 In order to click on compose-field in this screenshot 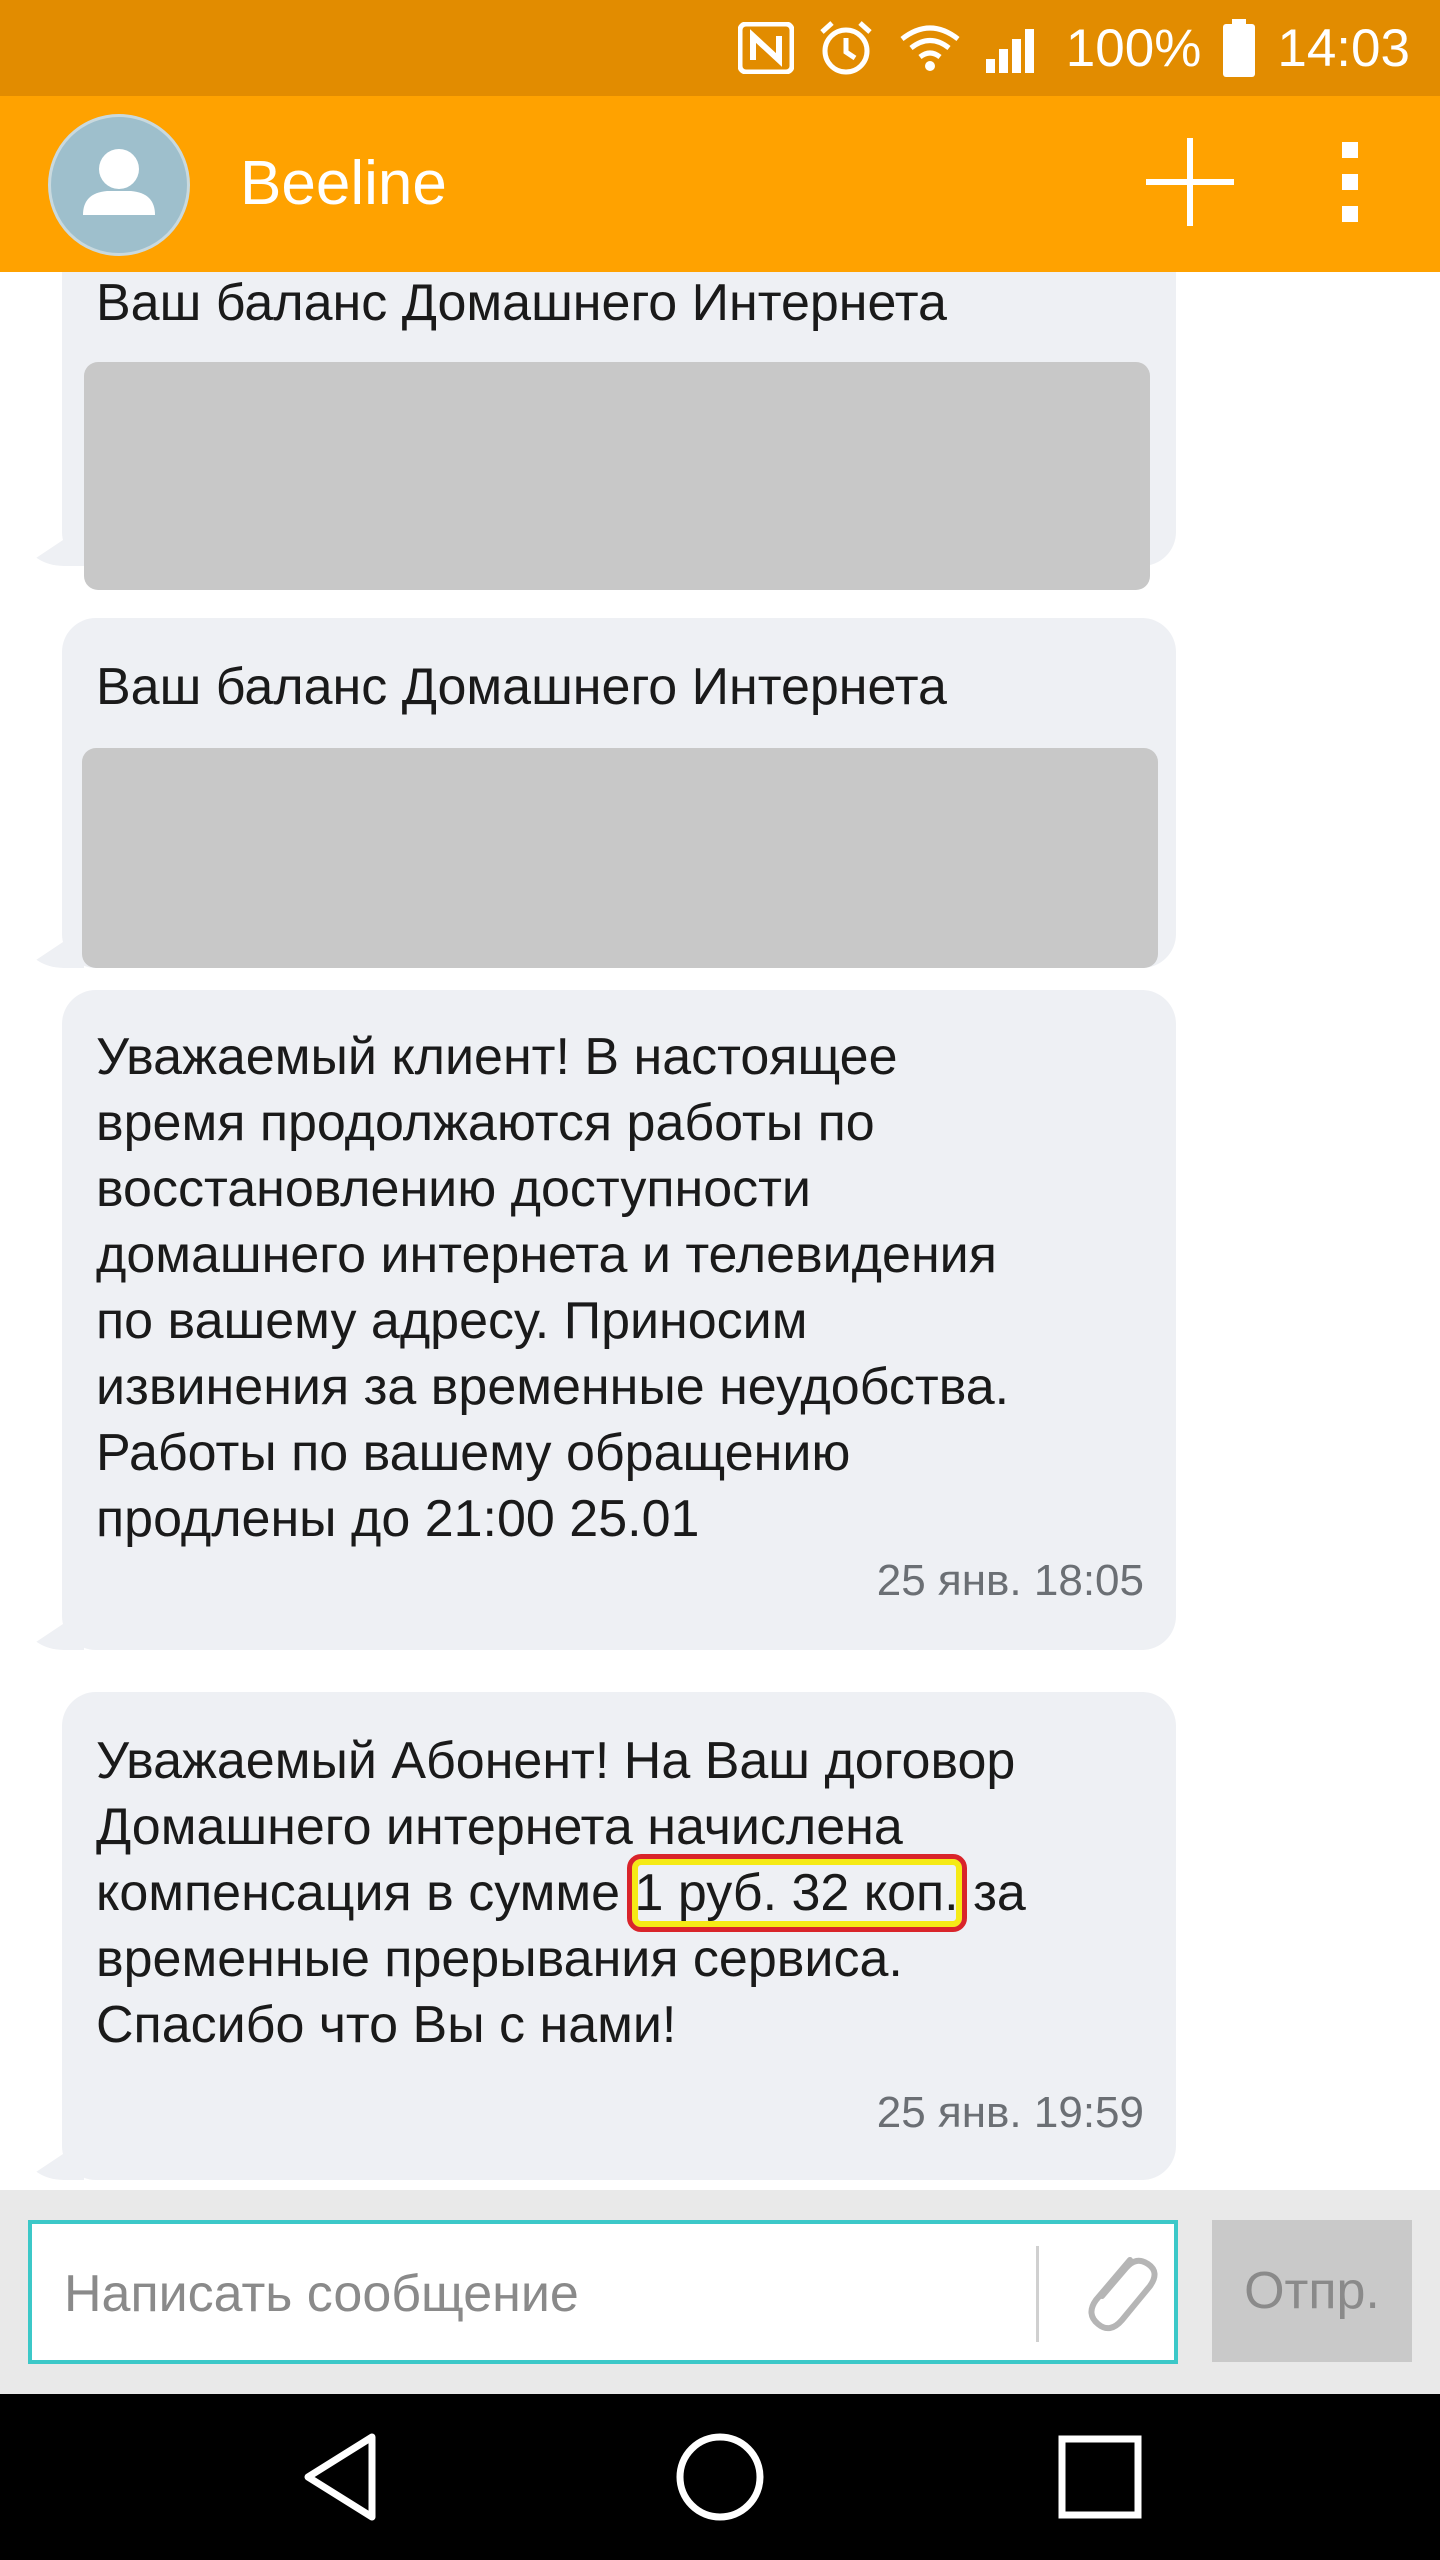, I will do `click(603, 2292)`.